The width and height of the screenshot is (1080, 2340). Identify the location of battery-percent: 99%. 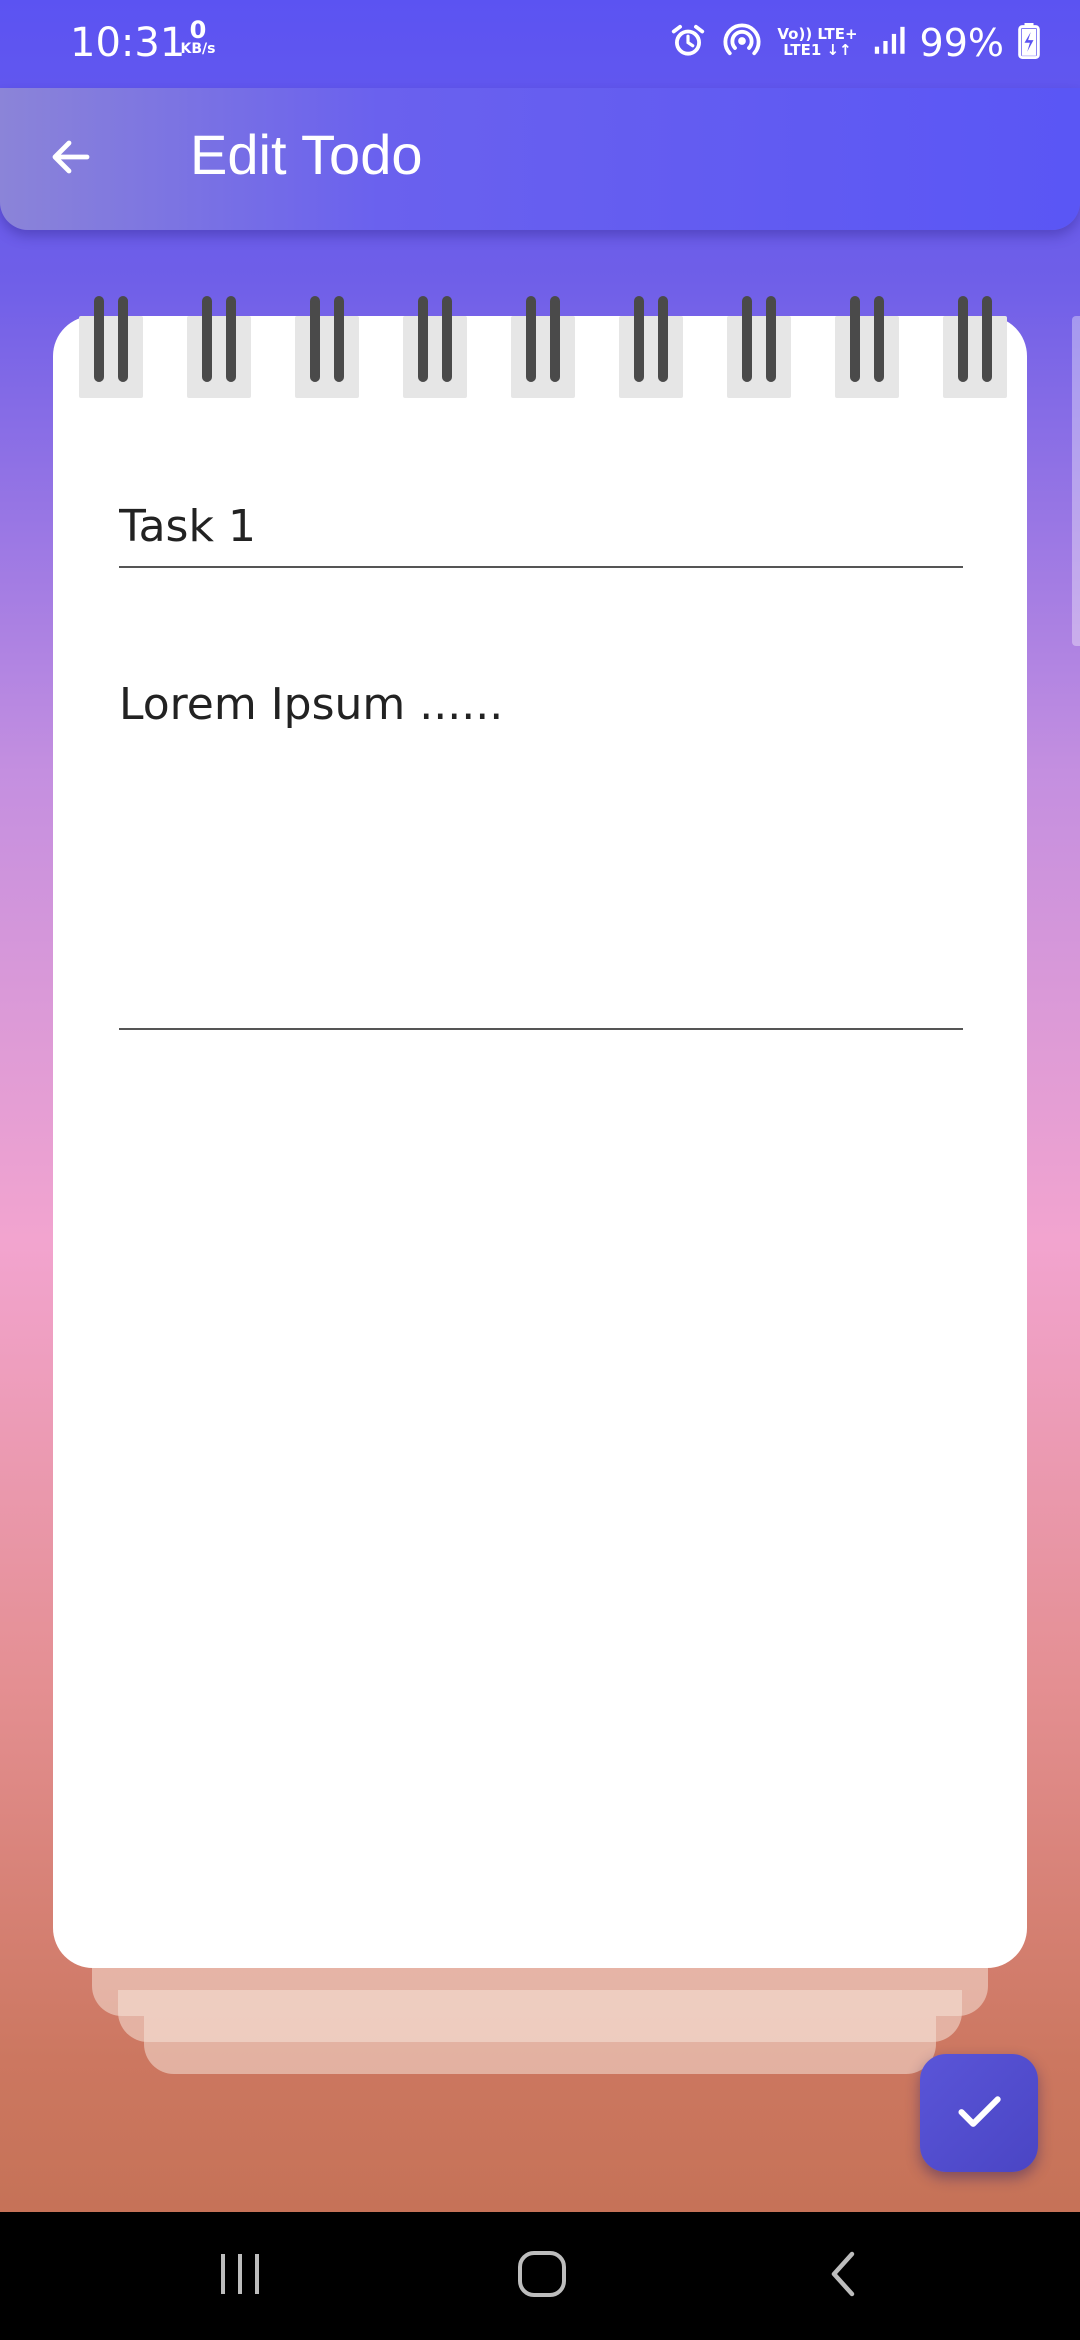
(961, 43).